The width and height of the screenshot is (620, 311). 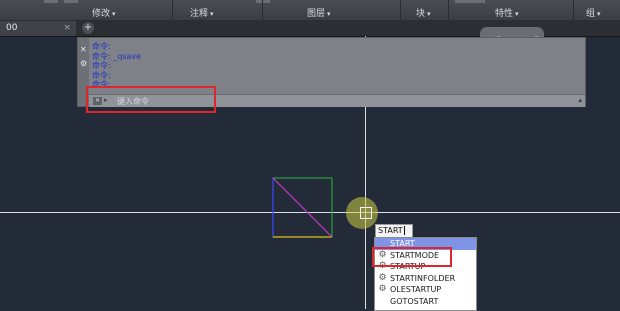 I want to click on autocomplete-item: ⚙ STARTINFOLDER, so click(x=425, y=279).